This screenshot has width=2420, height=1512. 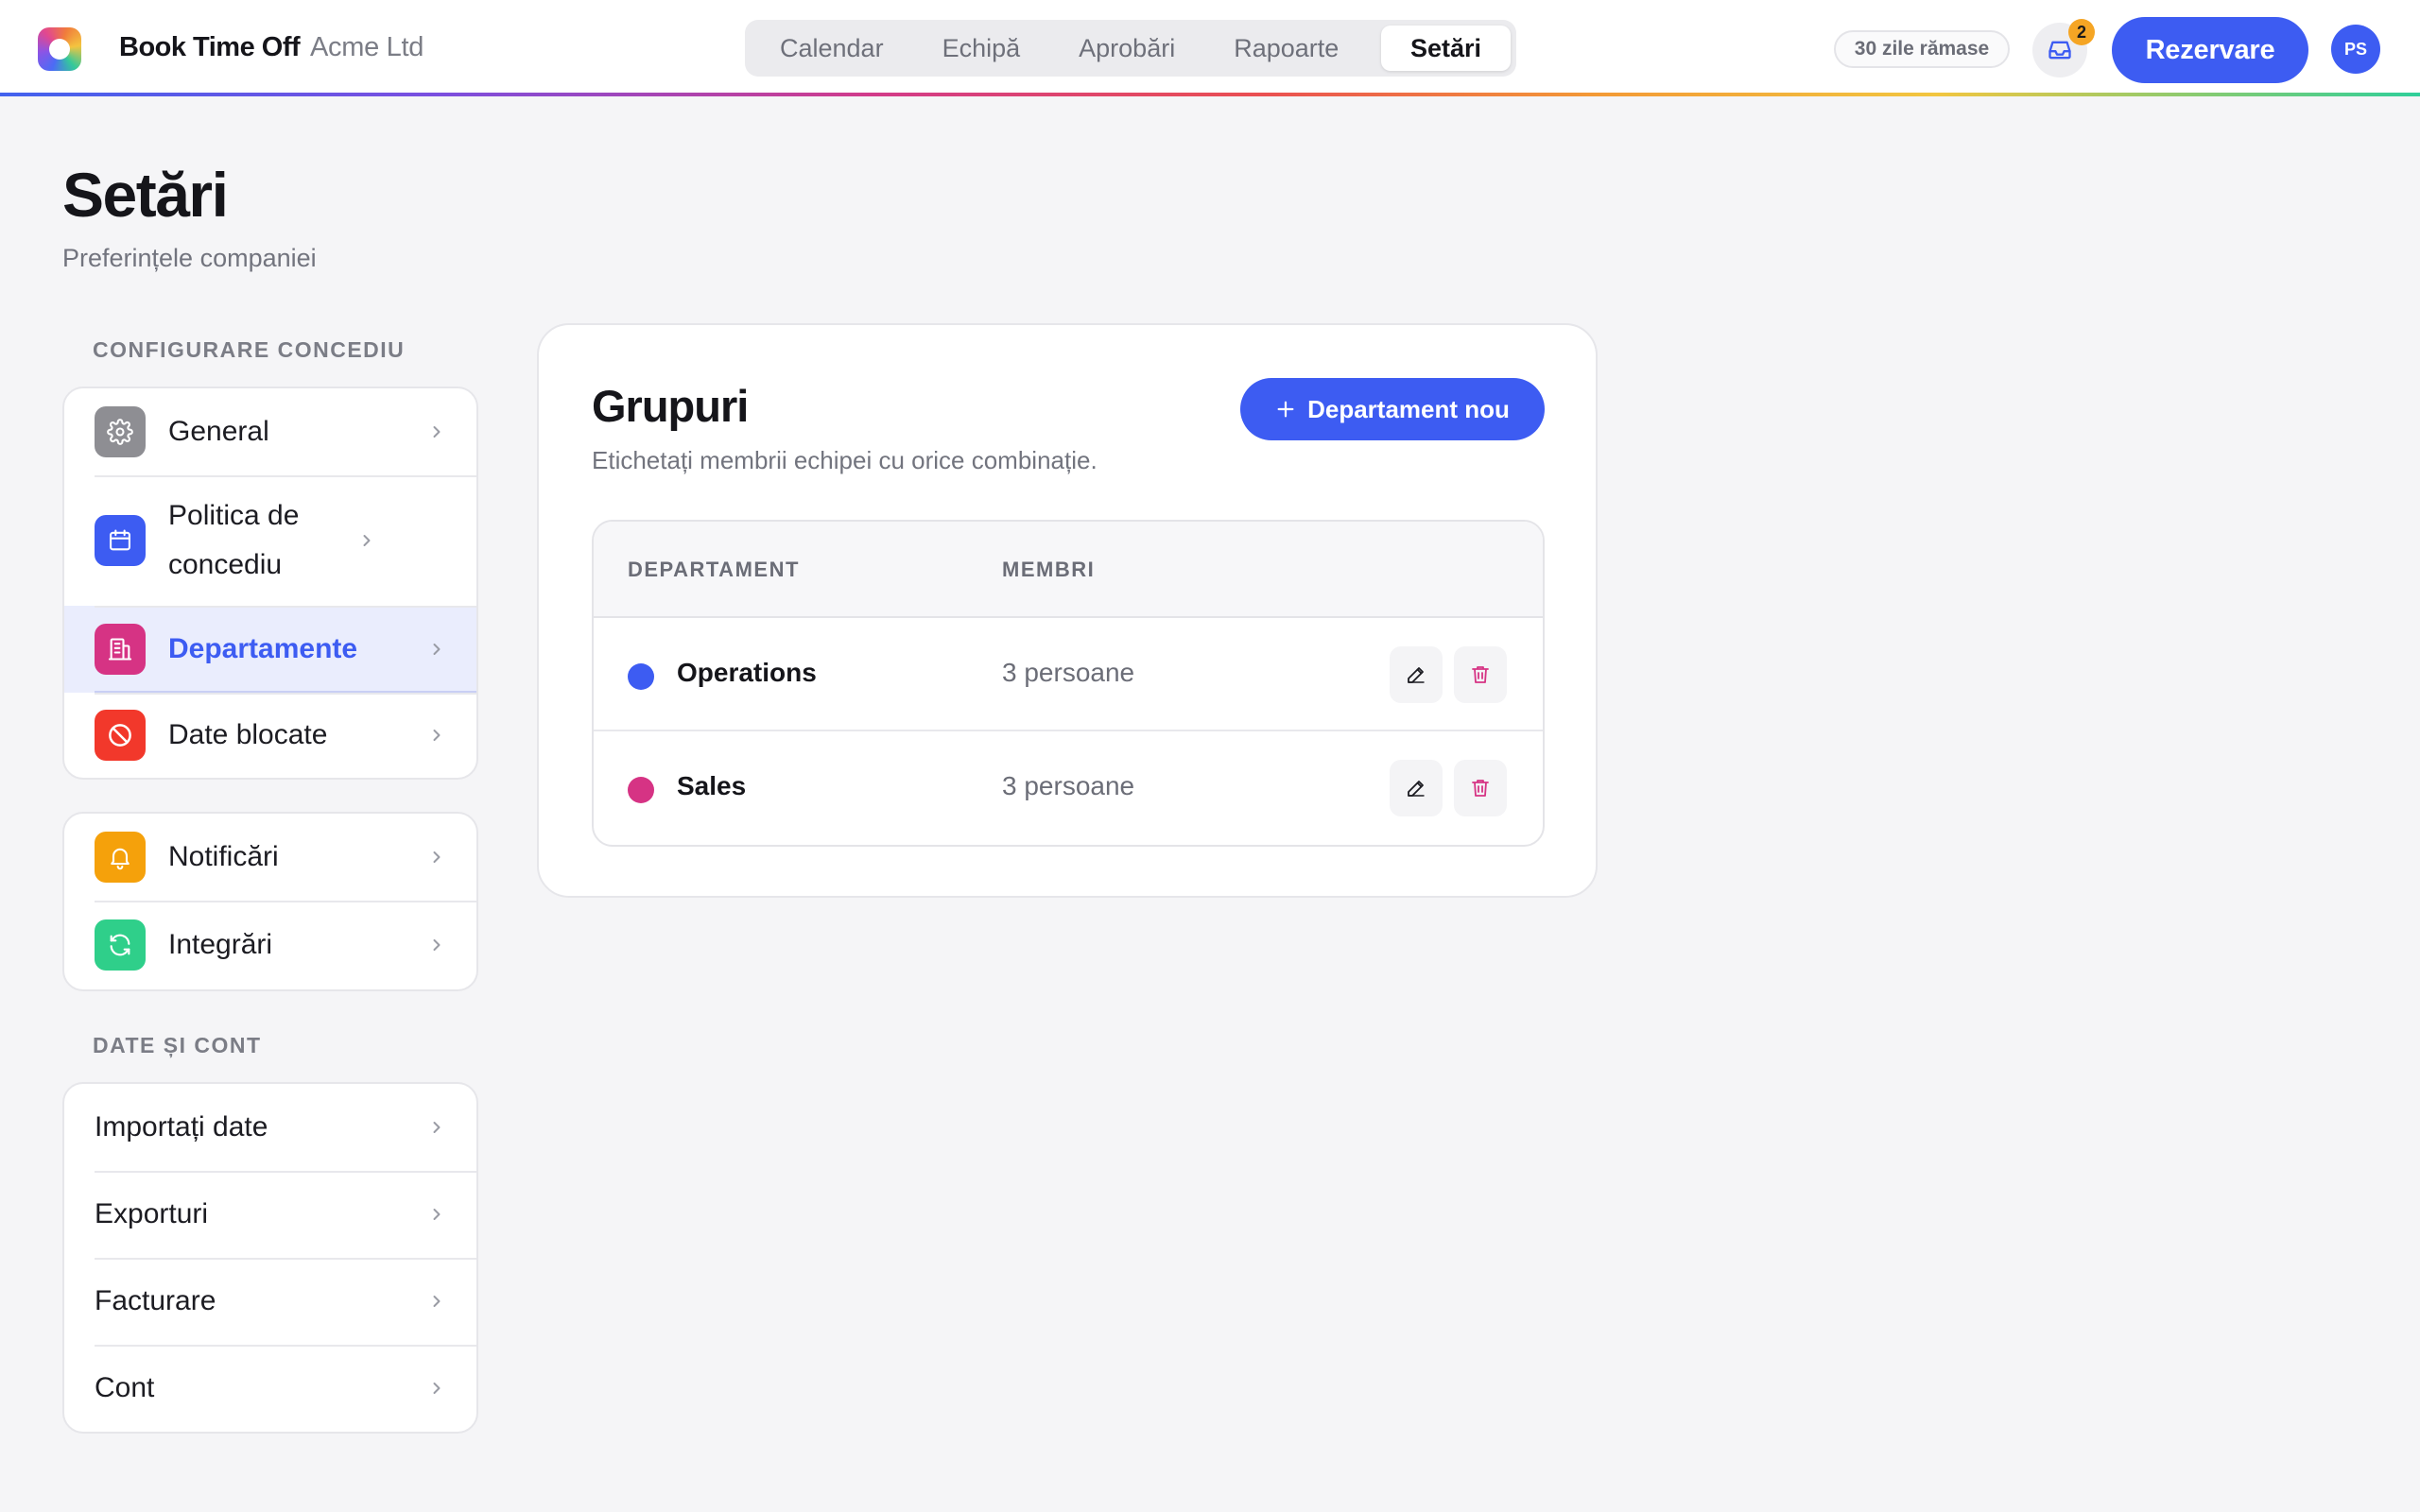 I want to click on sidebar-item-label: Importați date, so click(x=181, y=1127).